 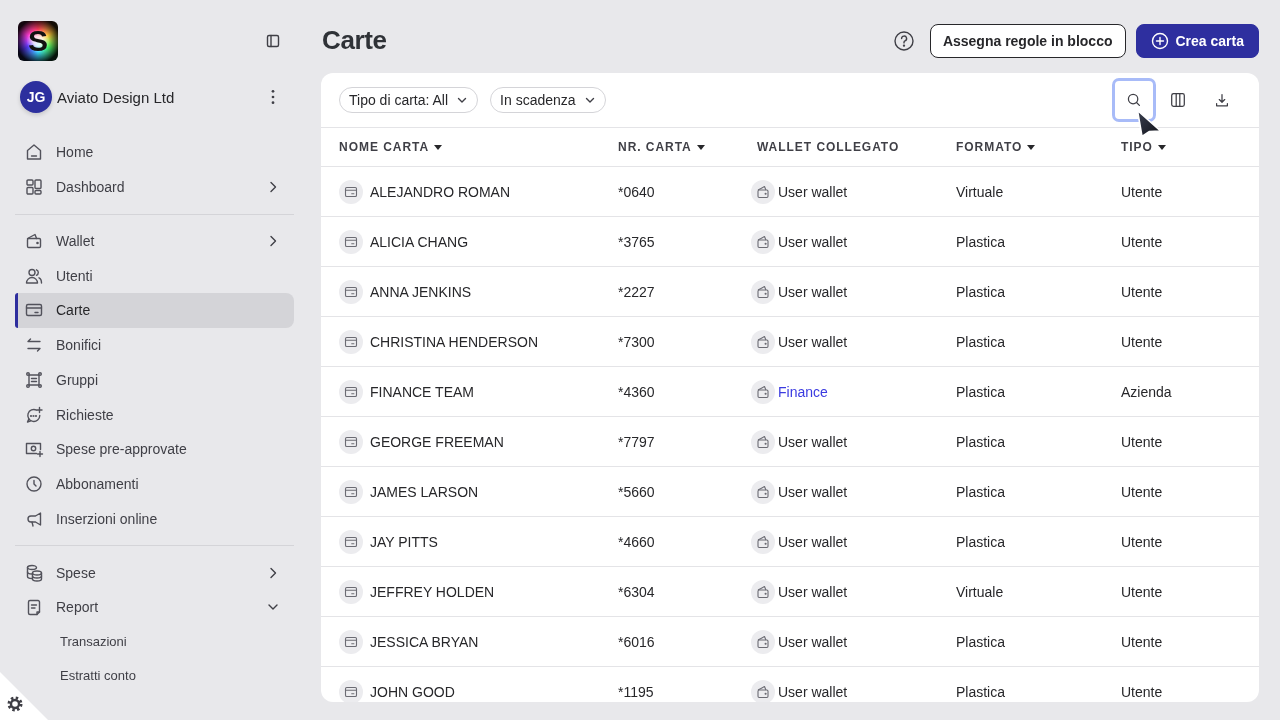 I want to click on bulk-rules-button: Assegna regole in blocco, so click(x=1027, y=40).